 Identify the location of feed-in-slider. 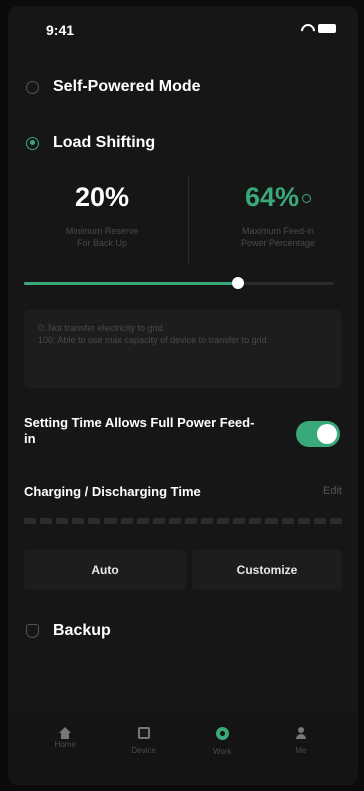
(179, 284).